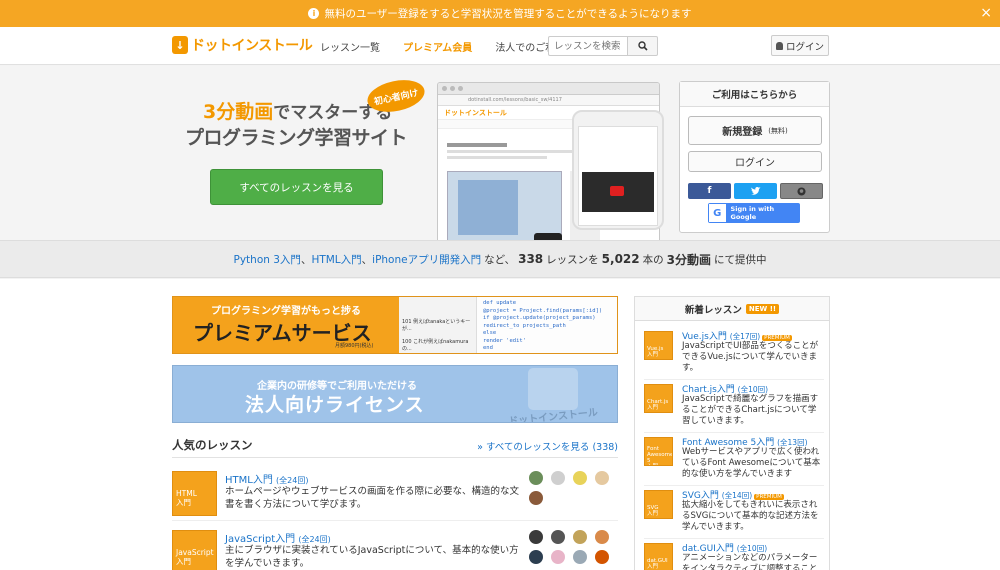 This screenshot has width=1000, height=570. Describe the element at coordinates (752, 548) in the screenshot. I see `new-lesson-count: (全10回)` at that location.